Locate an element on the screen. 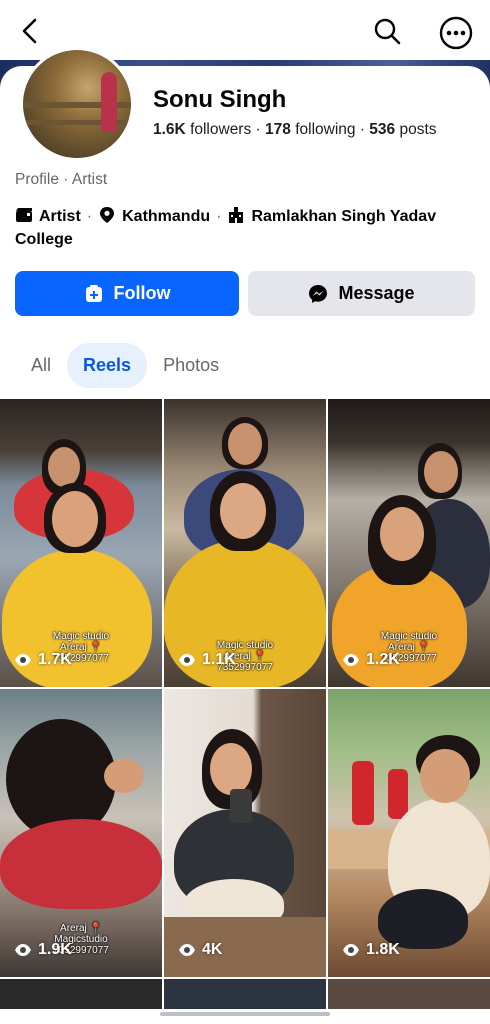 This screenshot has height=1024, width=490. follow-button: Follow is located at coordinates (127, 293).